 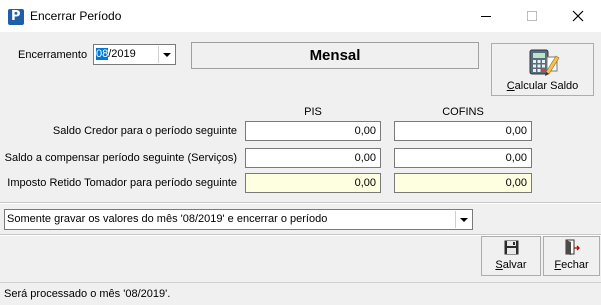 I want to click on saldo-credor-pis-input: 0,00, so click(x=313, y=131).